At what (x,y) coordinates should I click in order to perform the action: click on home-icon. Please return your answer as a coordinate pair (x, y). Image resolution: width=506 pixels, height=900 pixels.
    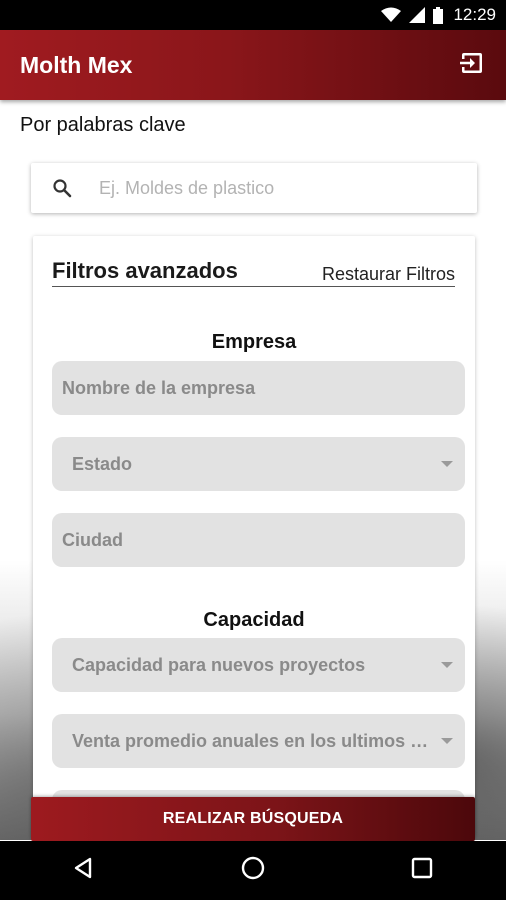
    Looking at the image, I should click on (253, 870).